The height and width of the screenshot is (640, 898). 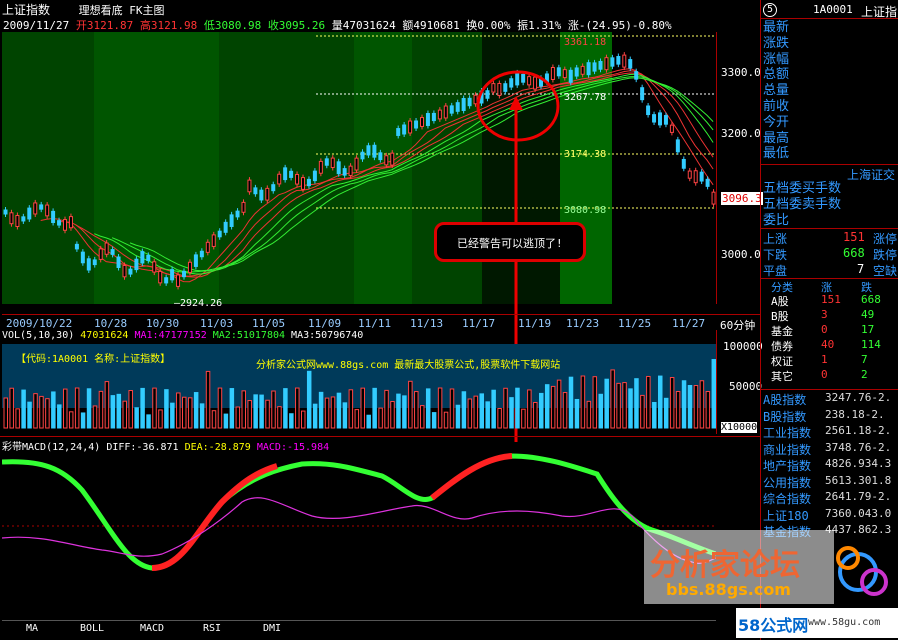 What do you see at coordinates (830, 498) in the screenshot?
I see `index-row: 综合指数 2641.79-2.` at bounding box center [830, 498].